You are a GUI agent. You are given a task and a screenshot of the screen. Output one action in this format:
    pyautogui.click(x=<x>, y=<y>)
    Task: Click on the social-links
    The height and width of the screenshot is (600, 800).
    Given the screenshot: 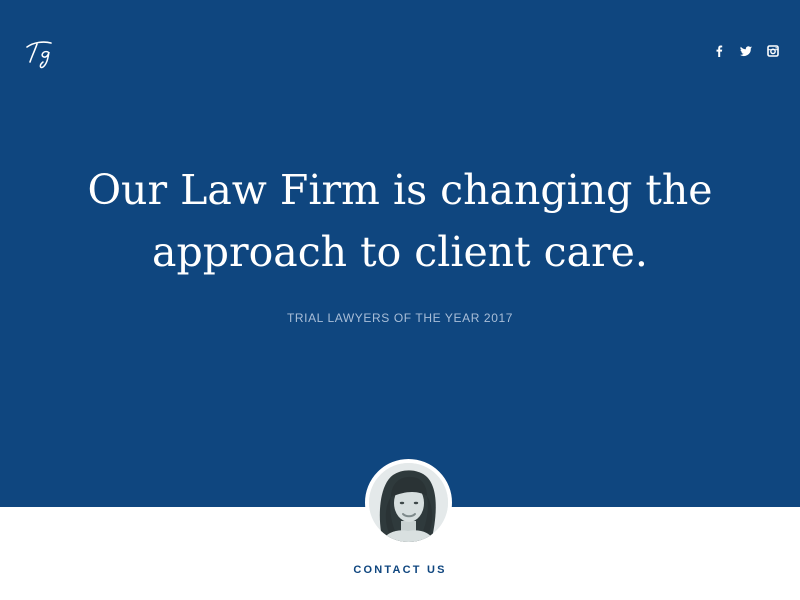 What is the action you would take?
    pyautogui.click(x=746, y=51)
    